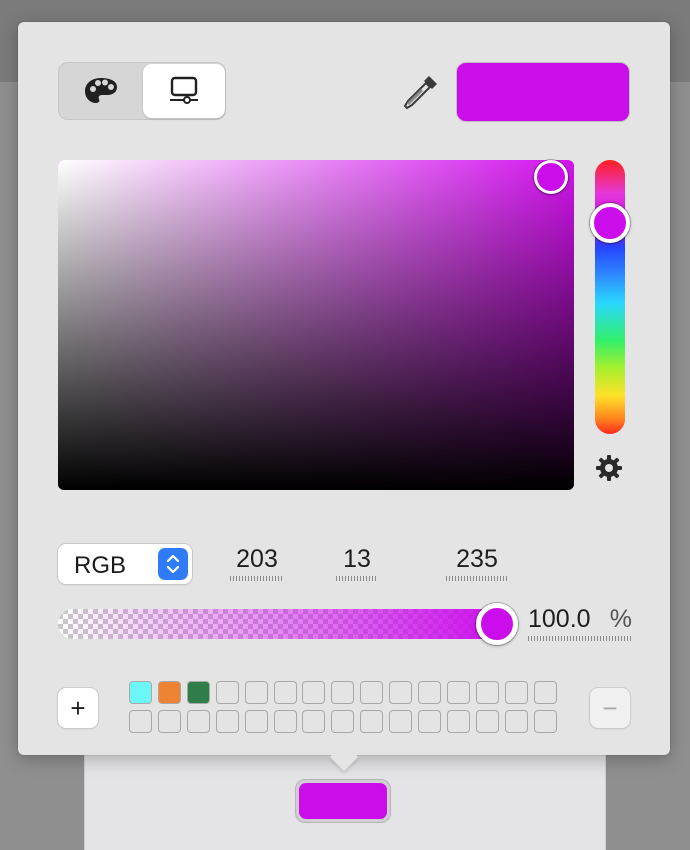  I want to click on source-color-well, so click(343, 801).